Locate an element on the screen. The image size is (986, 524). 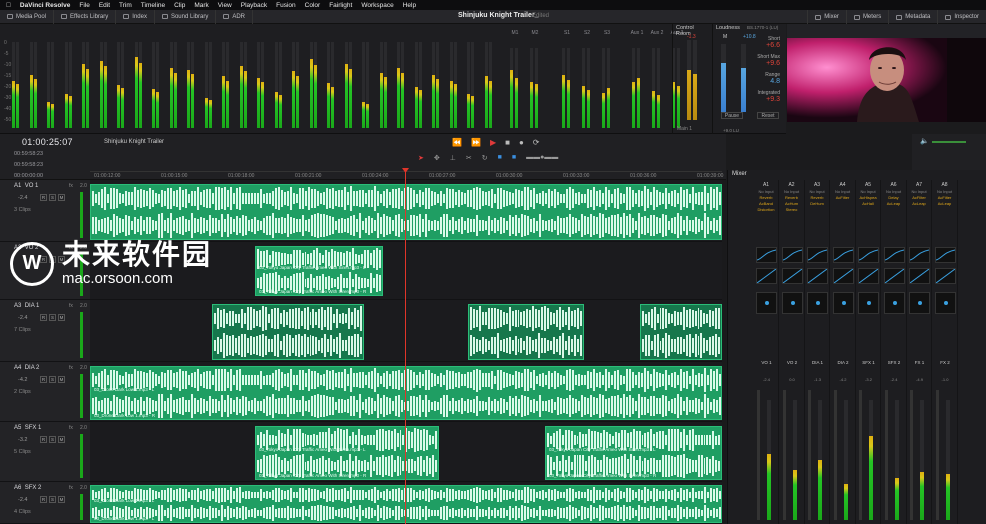
metadata-tab-button: Metadata is located at coordinates (912, 17).